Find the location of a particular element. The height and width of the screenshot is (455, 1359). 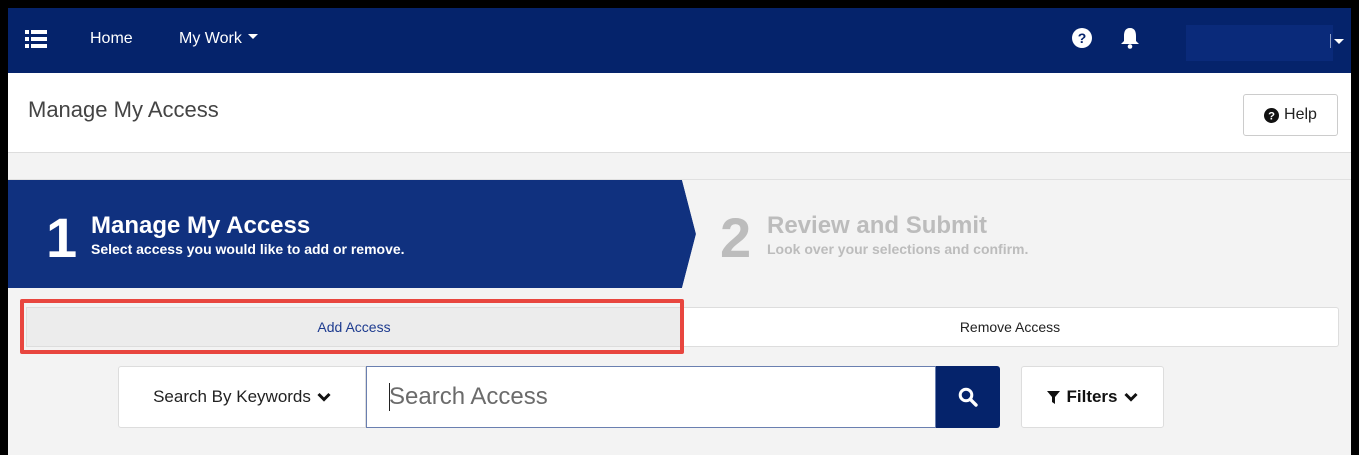

search-mode-dropdown: Search By Keywords is located at coordinates (242, 397).